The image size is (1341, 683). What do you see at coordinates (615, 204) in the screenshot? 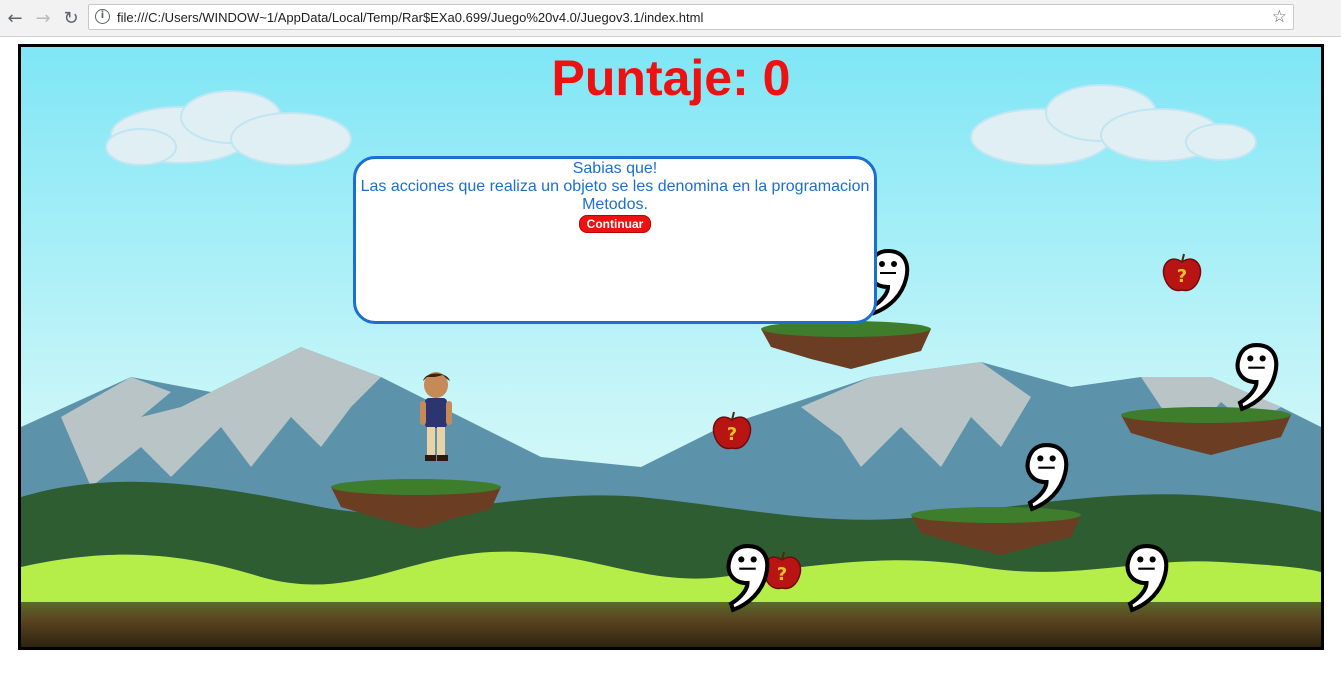
I see `dialog-answer: Metodos.` at bounding box center [615, 204].